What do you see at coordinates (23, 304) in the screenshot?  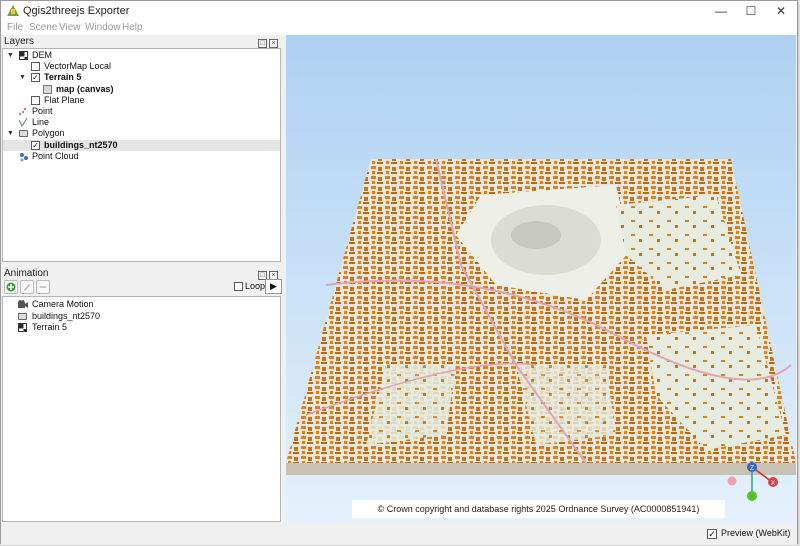 I see `camera-icon` at bounding box center [23, 304].